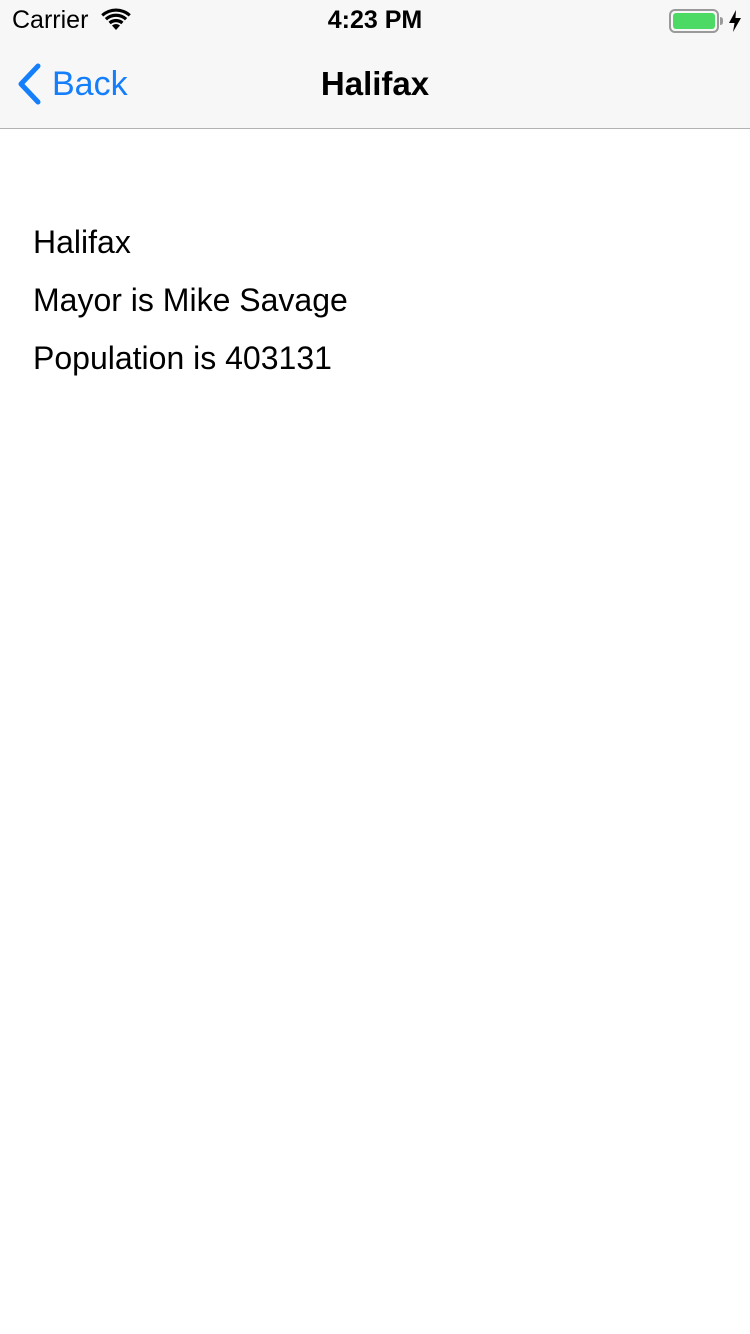  Describe the element at coordinates (375, 84) in the screenshot. I see `navigation-bar: Halifax Back` at that location.